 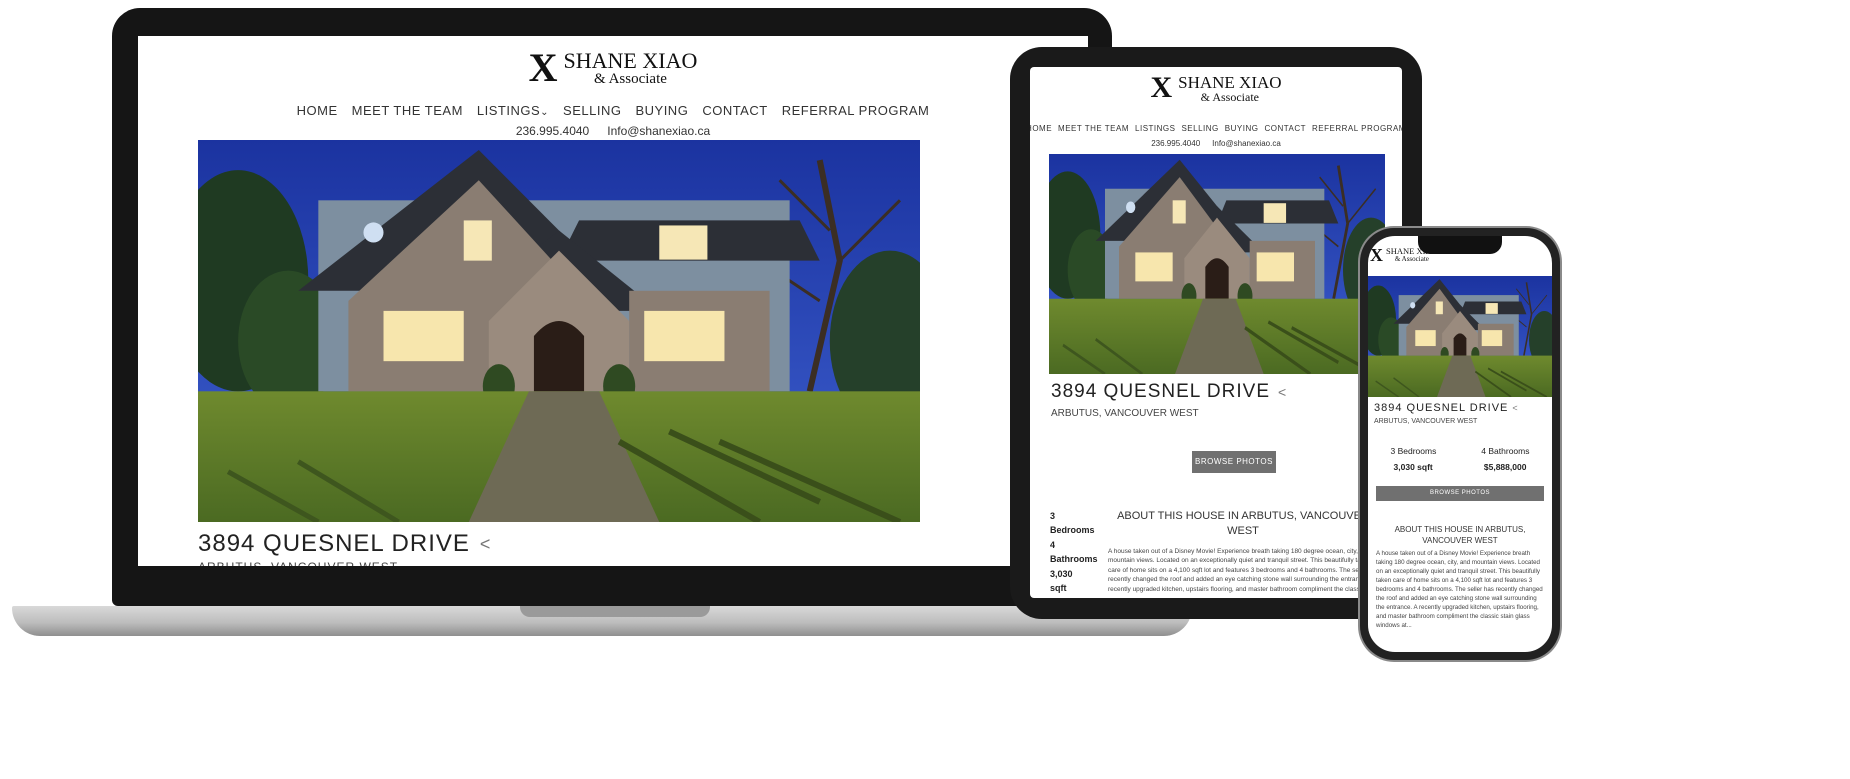 What do you see at coordinates (545, 112) in the screenshot?
I see `chevron-down-icon: ⌄` at bounding box center [545, 112].